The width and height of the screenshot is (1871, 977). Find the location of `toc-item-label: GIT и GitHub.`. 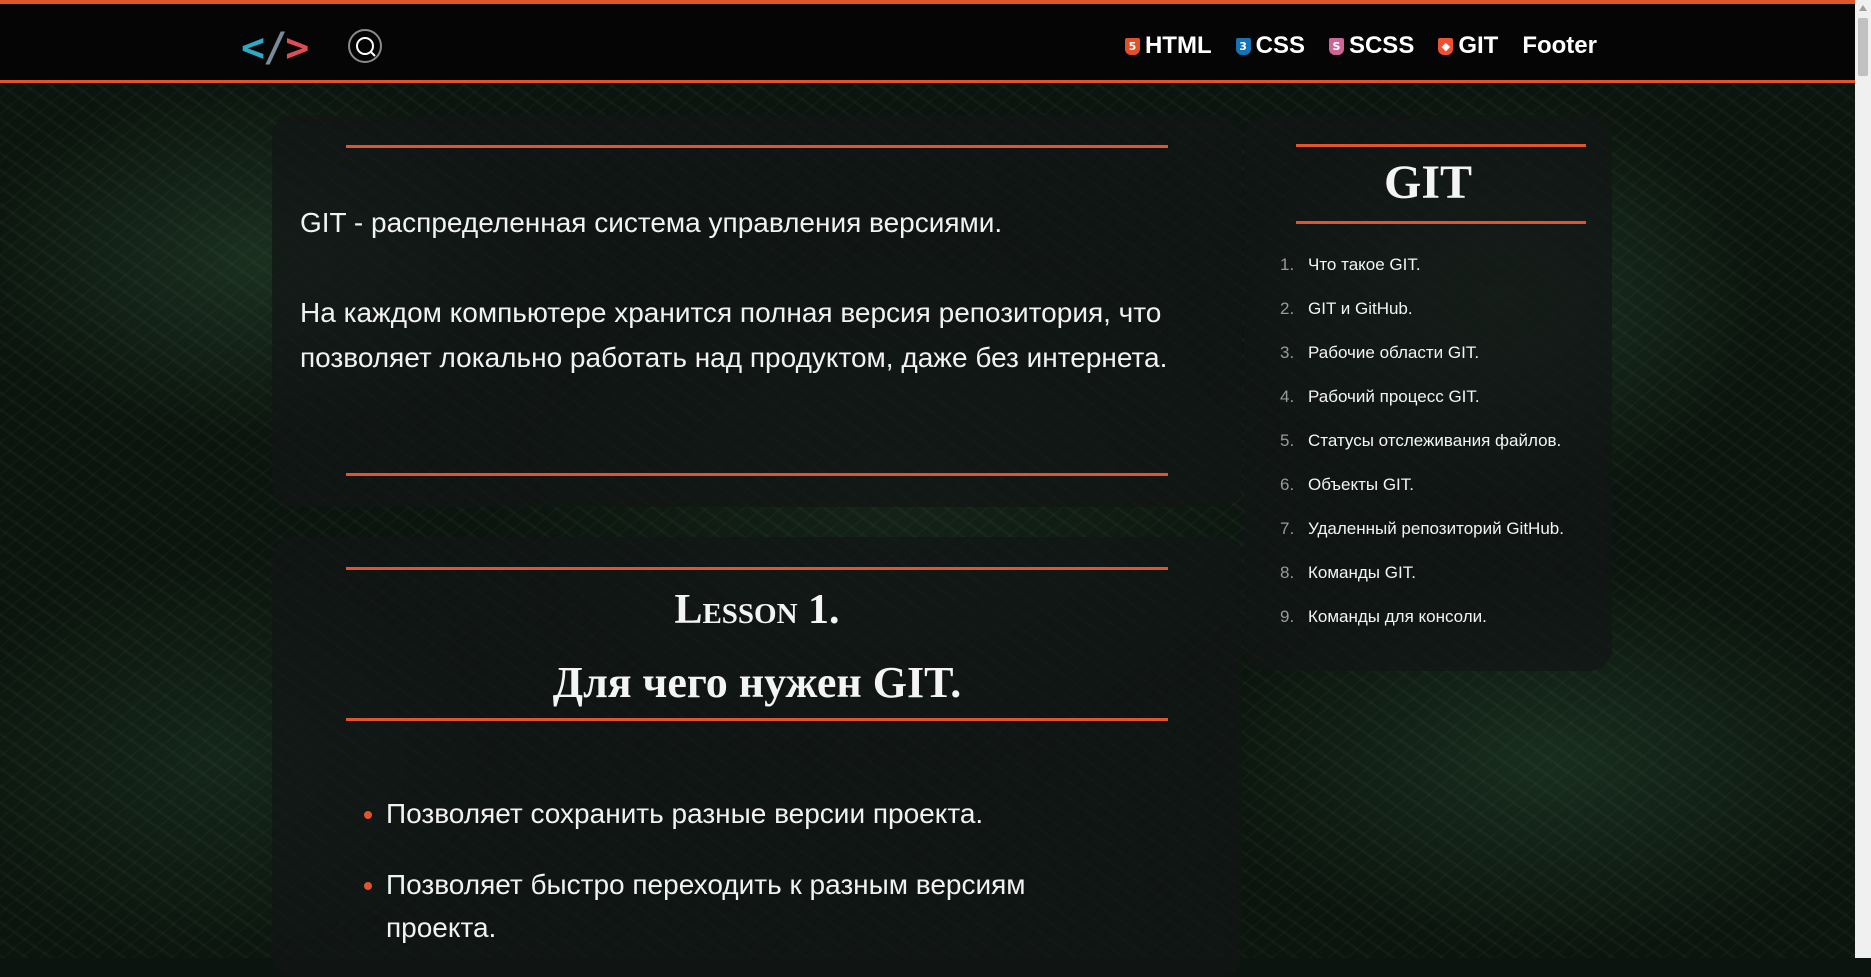

toc-item-label: GIT и GitHub. is located at coordinates (1360, 308).